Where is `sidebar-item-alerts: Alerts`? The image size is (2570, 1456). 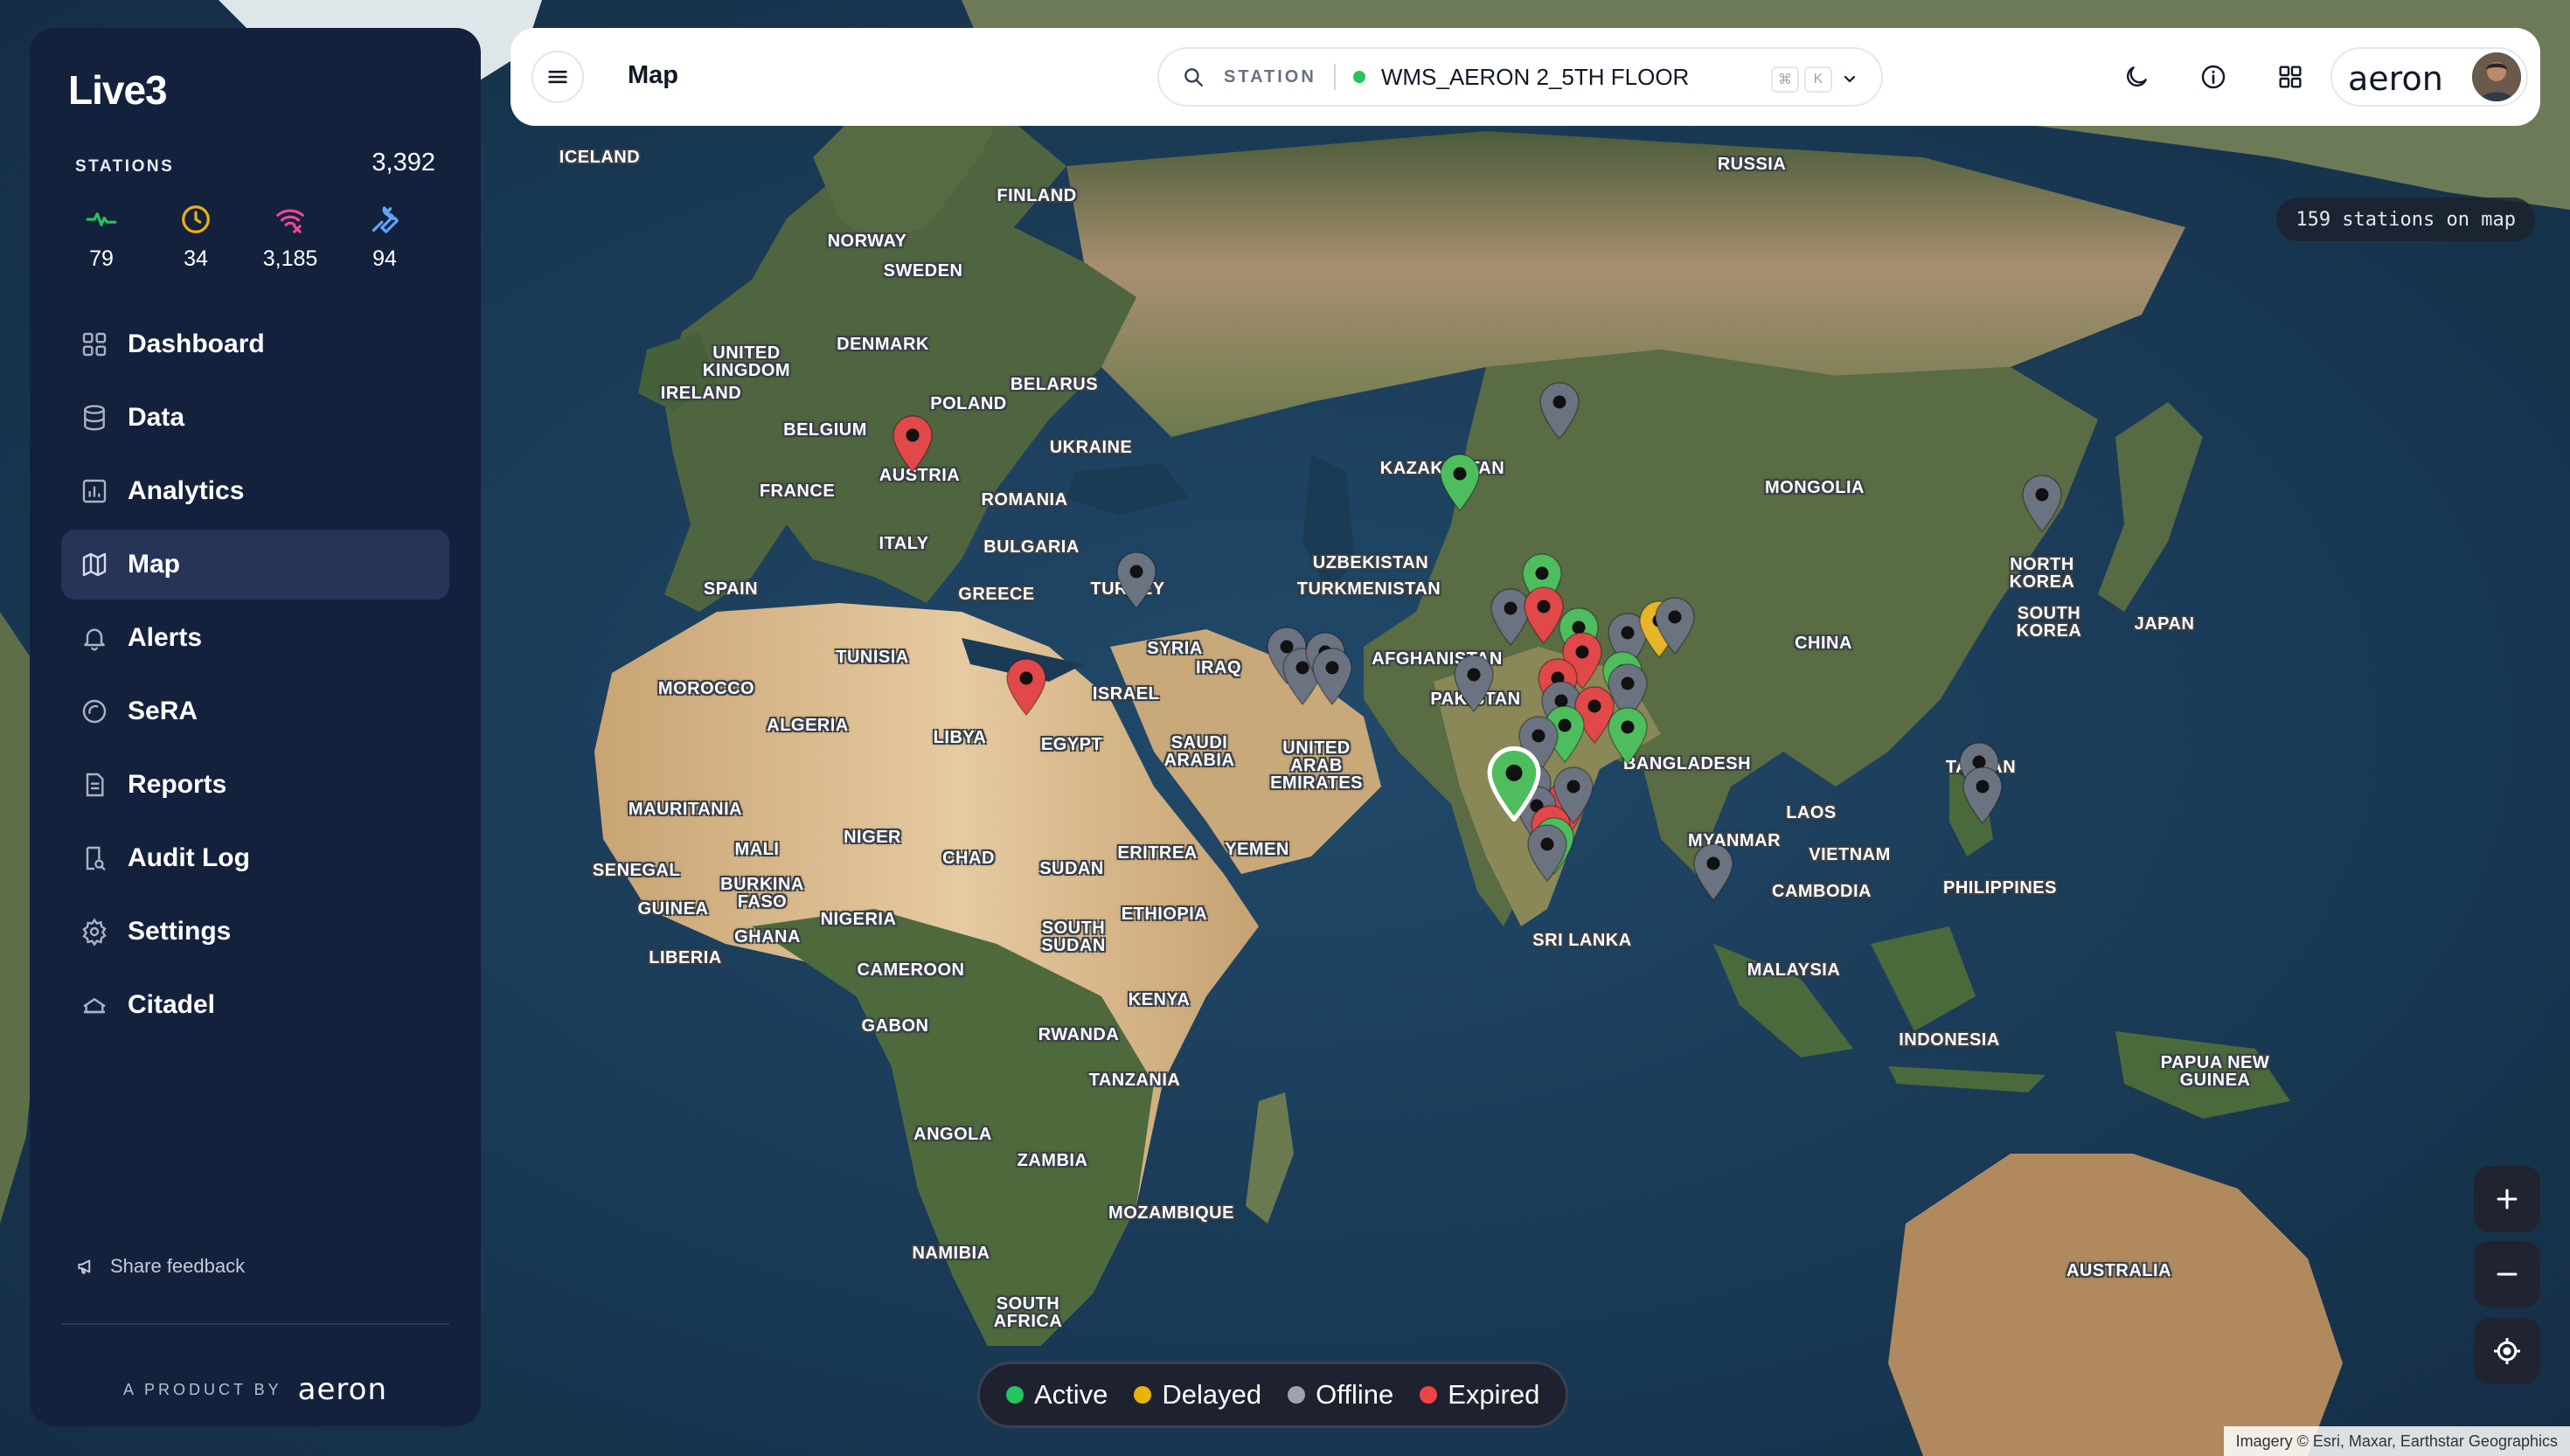
sidebar-item-alerts: Alerts is located at coordinates (255, 638).